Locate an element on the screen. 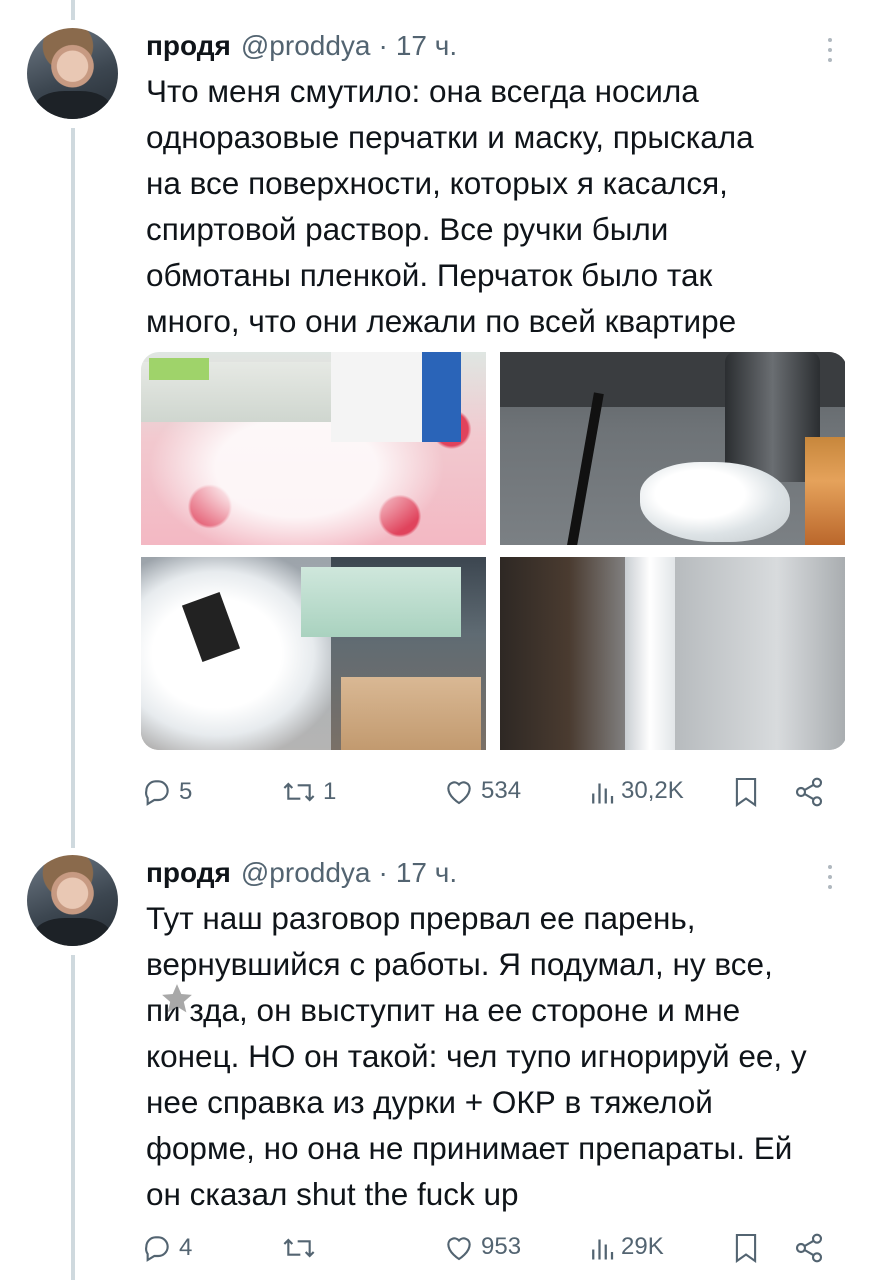 This screenshot has height=1280, width=874. text-line: нее справка из дурки + ОКР в тяжелой is located at coordinates (429, 1102).